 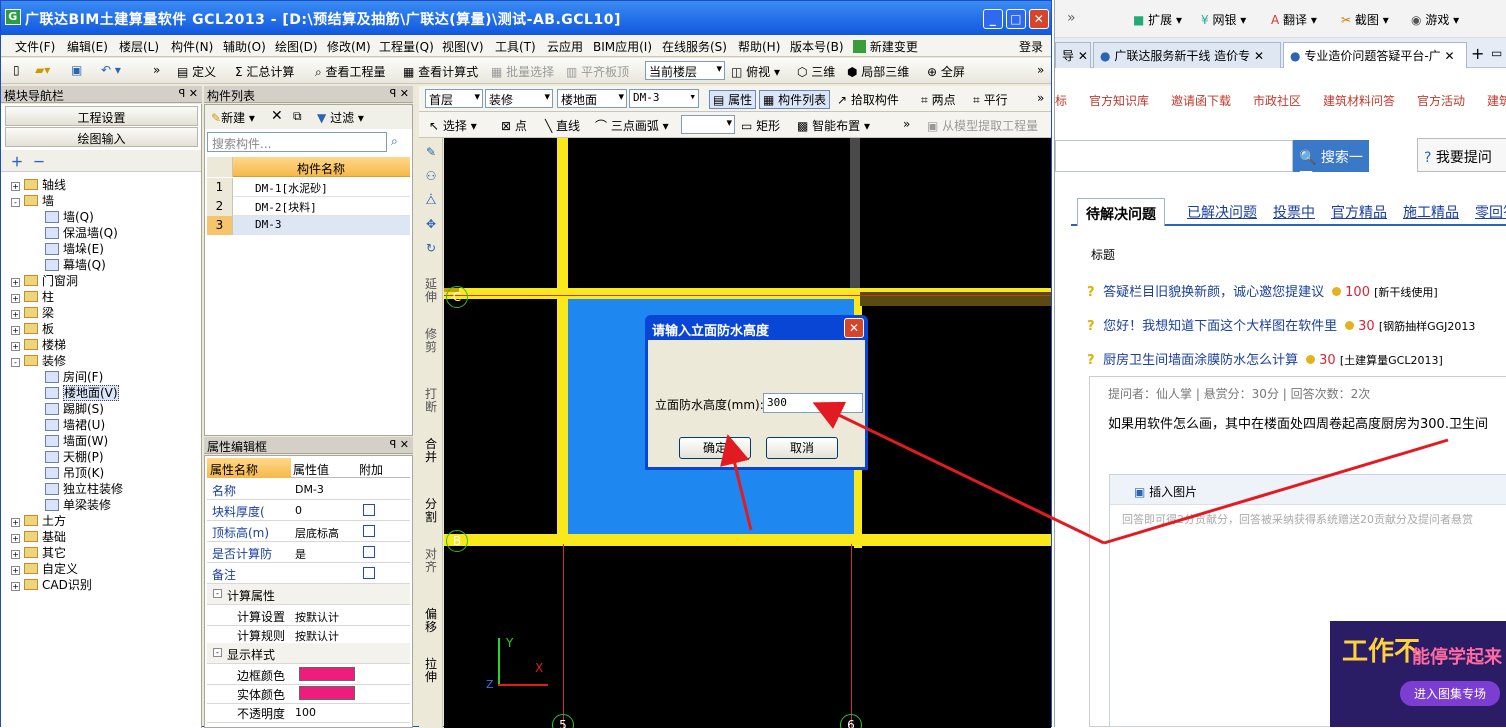 I want to click on browser-tab-1: 导 ✕, so click(x=1073, y=55).